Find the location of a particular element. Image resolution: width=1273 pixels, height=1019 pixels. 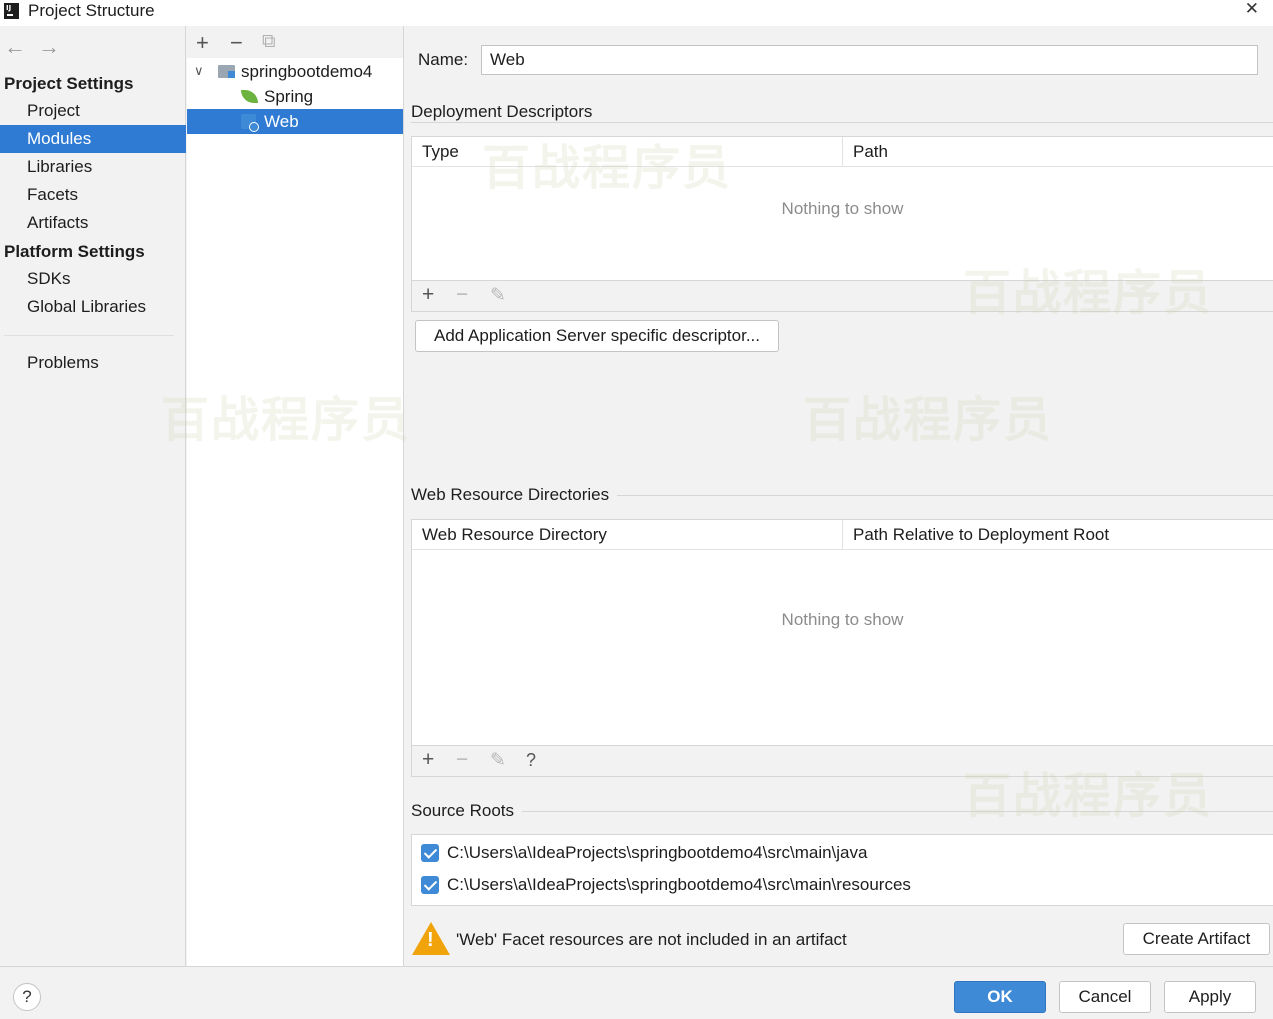

warning-icon: ! is located at coordinates (431, 938).